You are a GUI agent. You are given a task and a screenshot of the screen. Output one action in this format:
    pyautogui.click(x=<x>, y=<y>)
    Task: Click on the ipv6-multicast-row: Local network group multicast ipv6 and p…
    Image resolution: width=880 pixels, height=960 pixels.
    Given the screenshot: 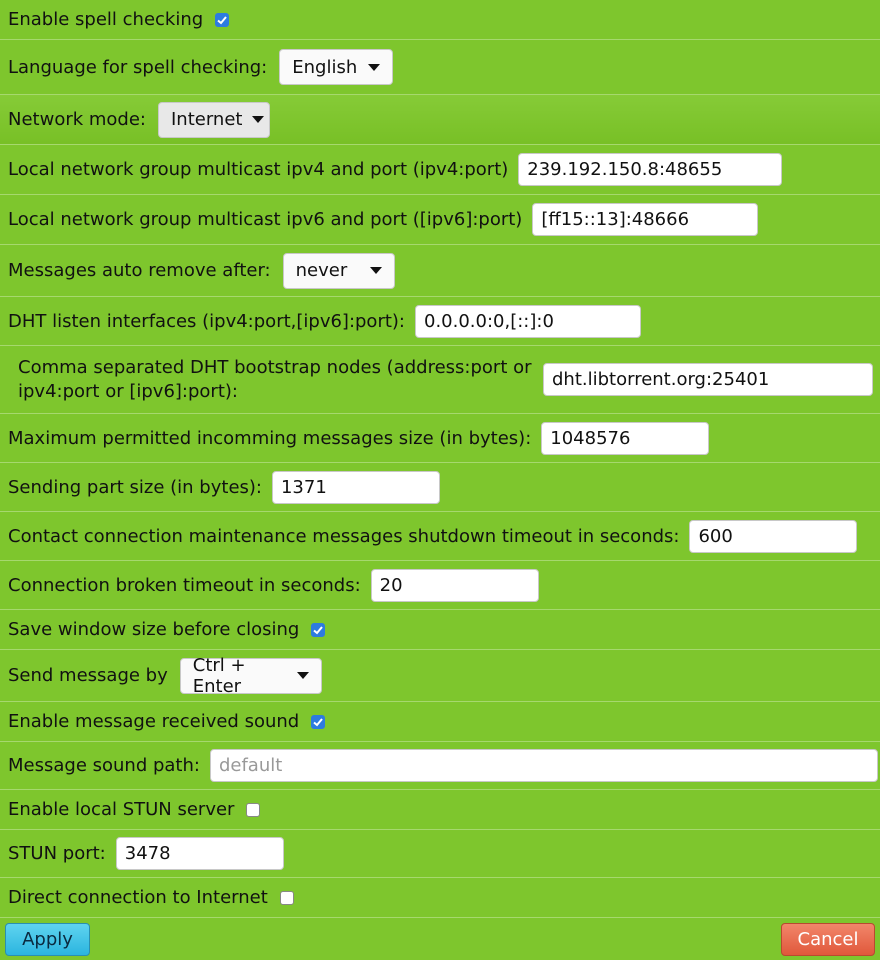 What is the action you would take?
    pyautogui.click(x=440, y=220)
    